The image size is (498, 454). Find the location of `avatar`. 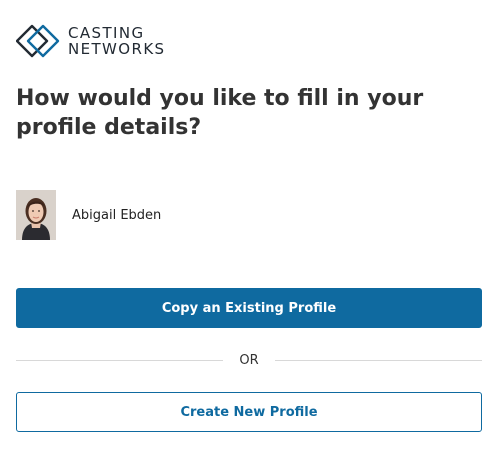

avatar is located at coordinates (36, 215).